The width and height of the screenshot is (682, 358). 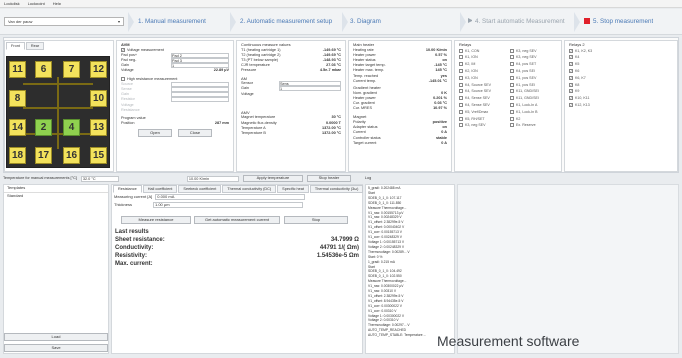 I want to click on pad-14: 14, so click(x=17, y=127).